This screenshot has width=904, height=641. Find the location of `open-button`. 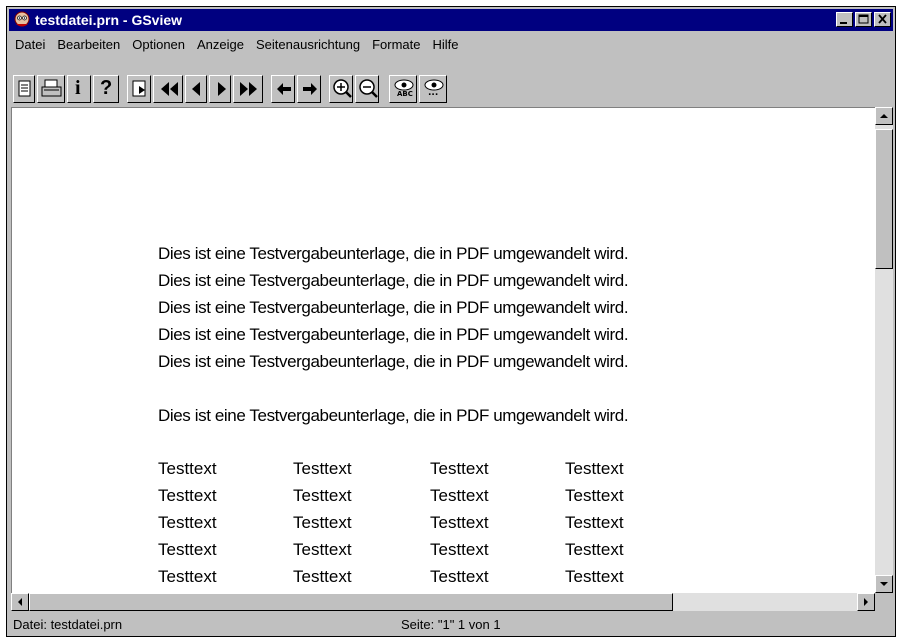

open-button is located at coordinates (24, 89).